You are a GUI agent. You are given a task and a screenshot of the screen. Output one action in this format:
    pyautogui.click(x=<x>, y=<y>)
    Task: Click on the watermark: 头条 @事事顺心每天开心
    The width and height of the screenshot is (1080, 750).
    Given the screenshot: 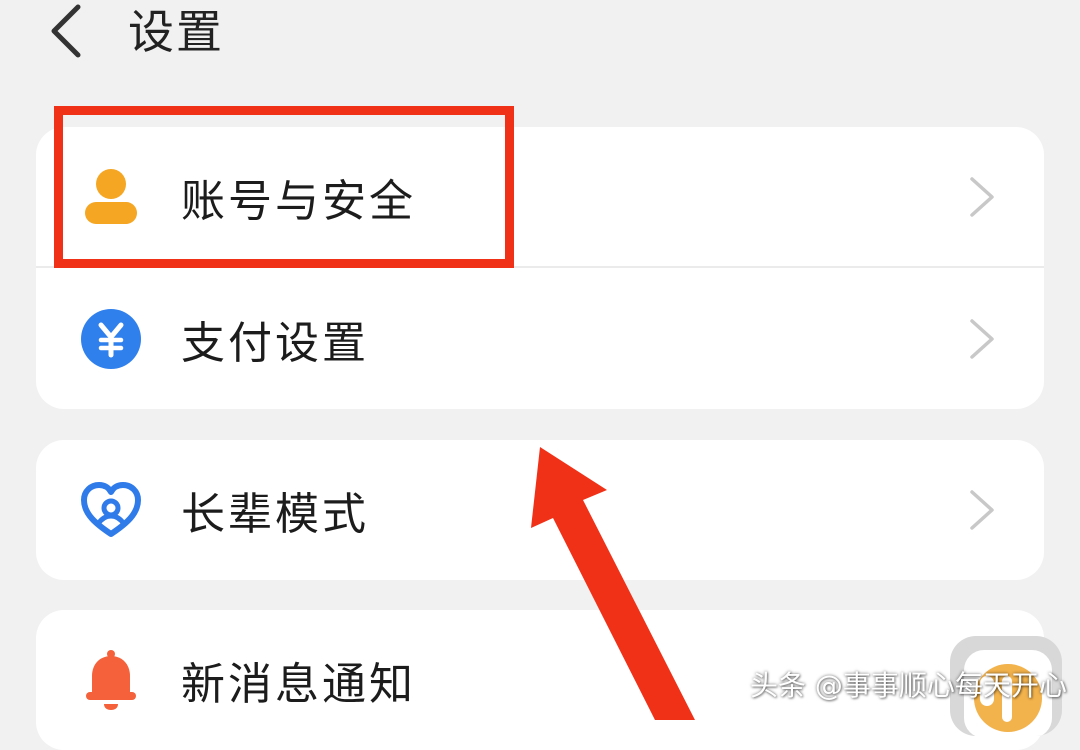 What is the action you would take?
    pyautogui.click(x=908, y=685)
    